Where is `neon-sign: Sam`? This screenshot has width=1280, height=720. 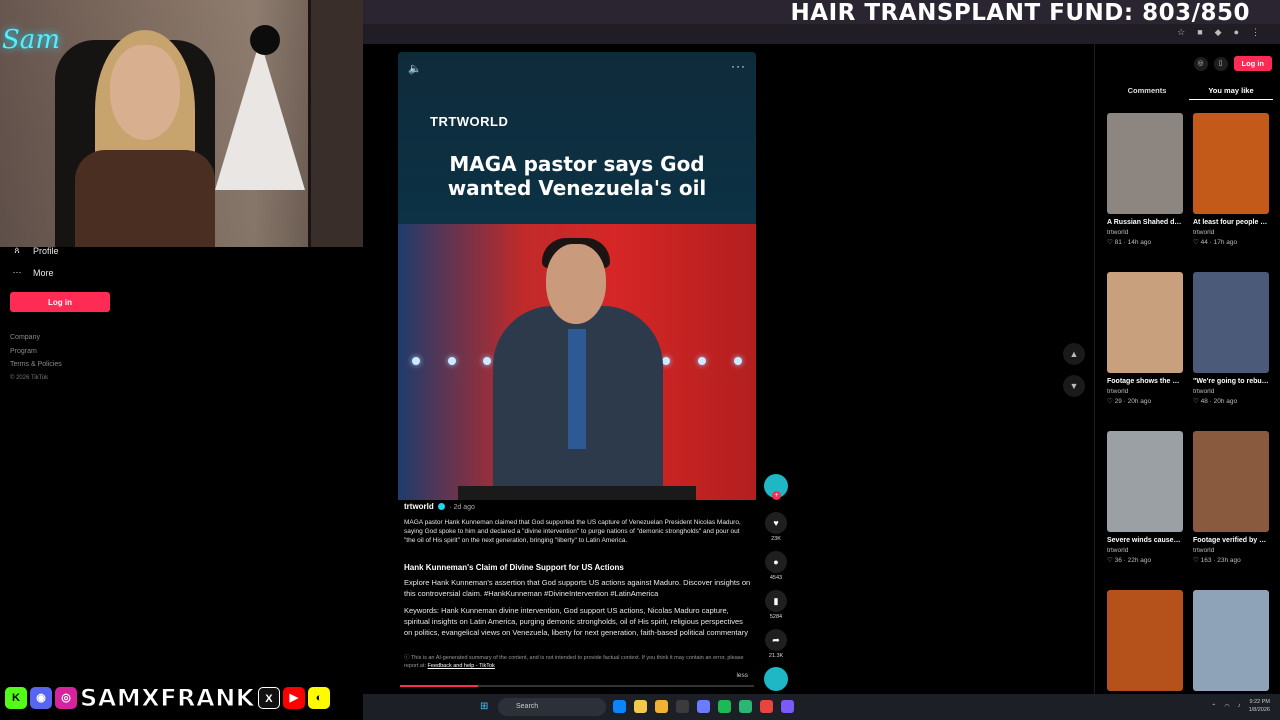
neon-sign: Sam is located at coordinates (31, 40).